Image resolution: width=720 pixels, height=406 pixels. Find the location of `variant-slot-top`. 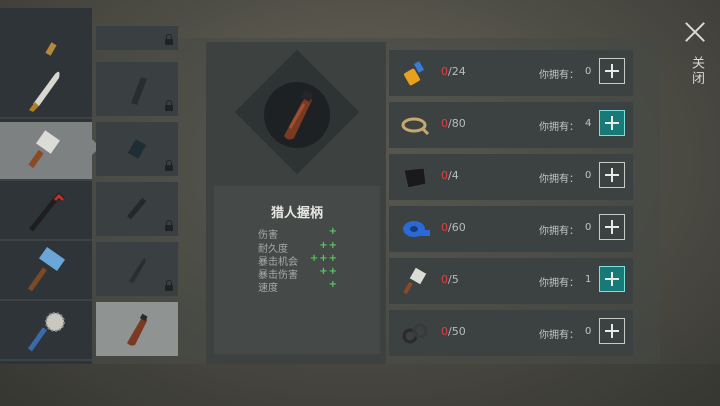

variant-slot-top is located at coordinates (137, 38).